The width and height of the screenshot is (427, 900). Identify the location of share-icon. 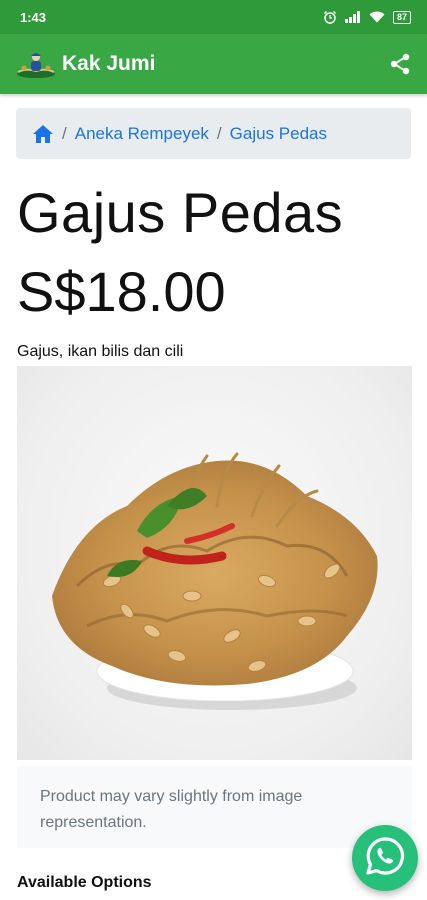
(400, 64).